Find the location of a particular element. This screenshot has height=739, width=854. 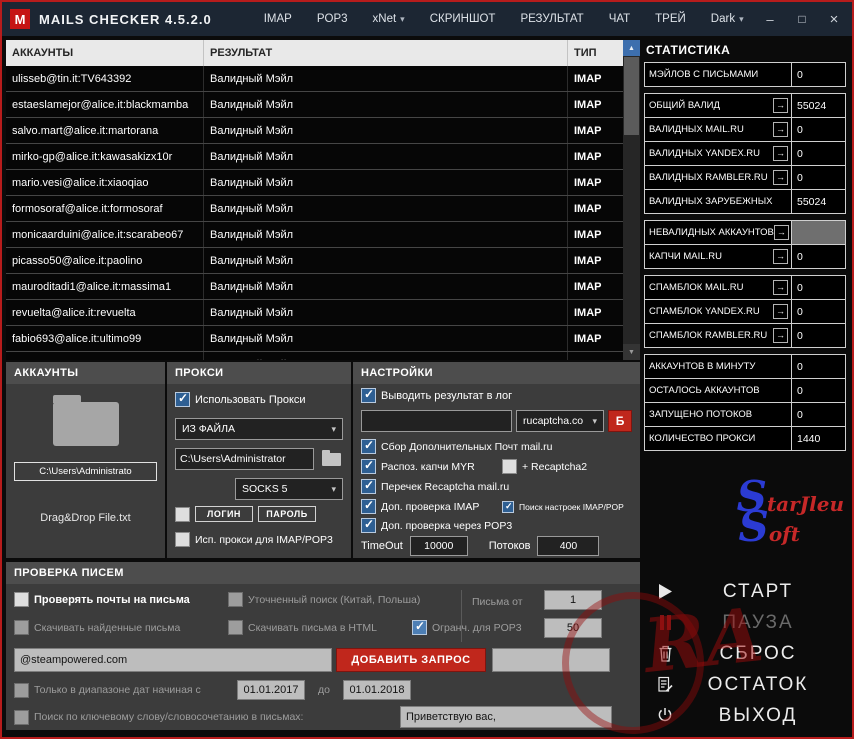

action-rest-button: ОСТАТОК is located at coordinates (745, 684).